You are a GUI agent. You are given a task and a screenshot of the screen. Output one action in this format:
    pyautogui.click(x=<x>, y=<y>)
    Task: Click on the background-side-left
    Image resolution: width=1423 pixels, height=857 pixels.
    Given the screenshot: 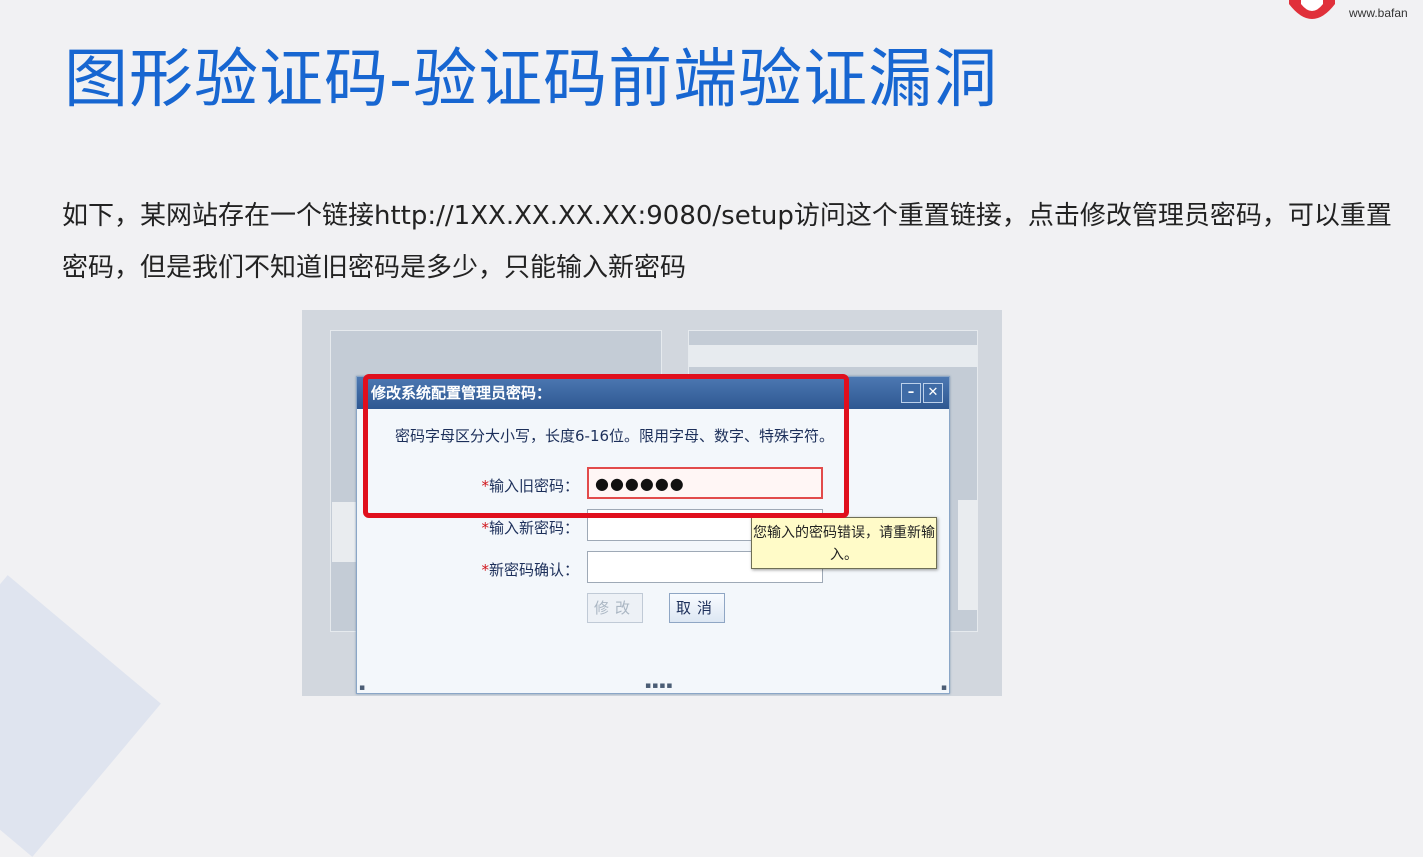 What is the action you would take?
    pyautogui.click(x=345, y=532)
    